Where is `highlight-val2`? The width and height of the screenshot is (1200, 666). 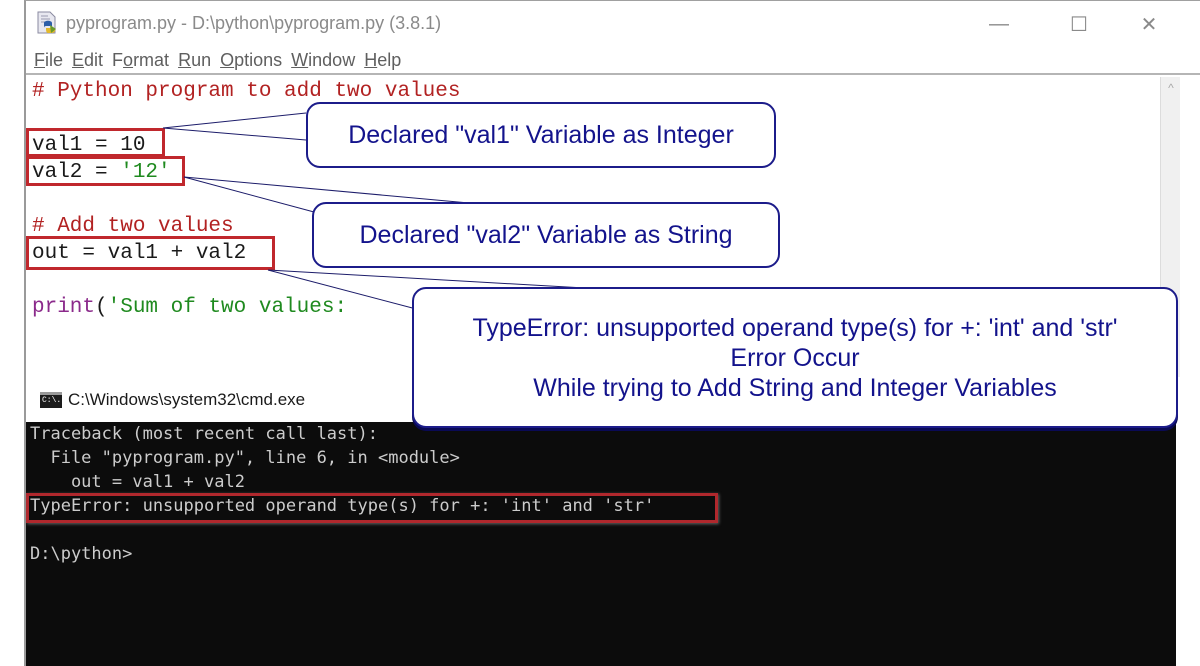 highlight-val2 is located at coordinates (105, 171).